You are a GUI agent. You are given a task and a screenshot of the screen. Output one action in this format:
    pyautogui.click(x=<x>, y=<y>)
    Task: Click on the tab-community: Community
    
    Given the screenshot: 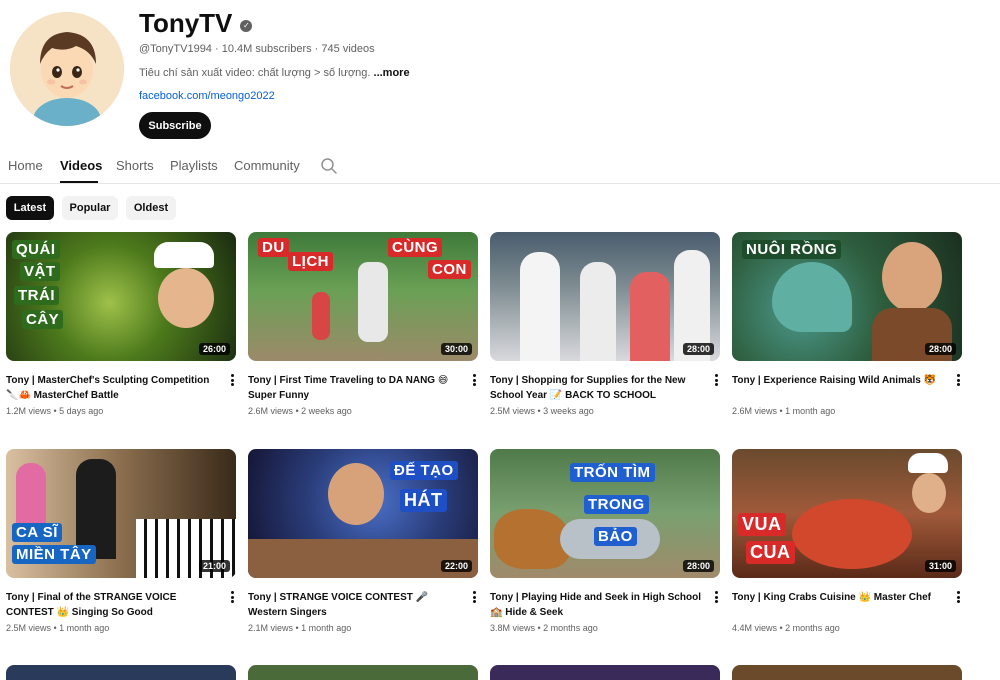 What is the action you would take?
    pyautogui.click(x=267, y=165)
    